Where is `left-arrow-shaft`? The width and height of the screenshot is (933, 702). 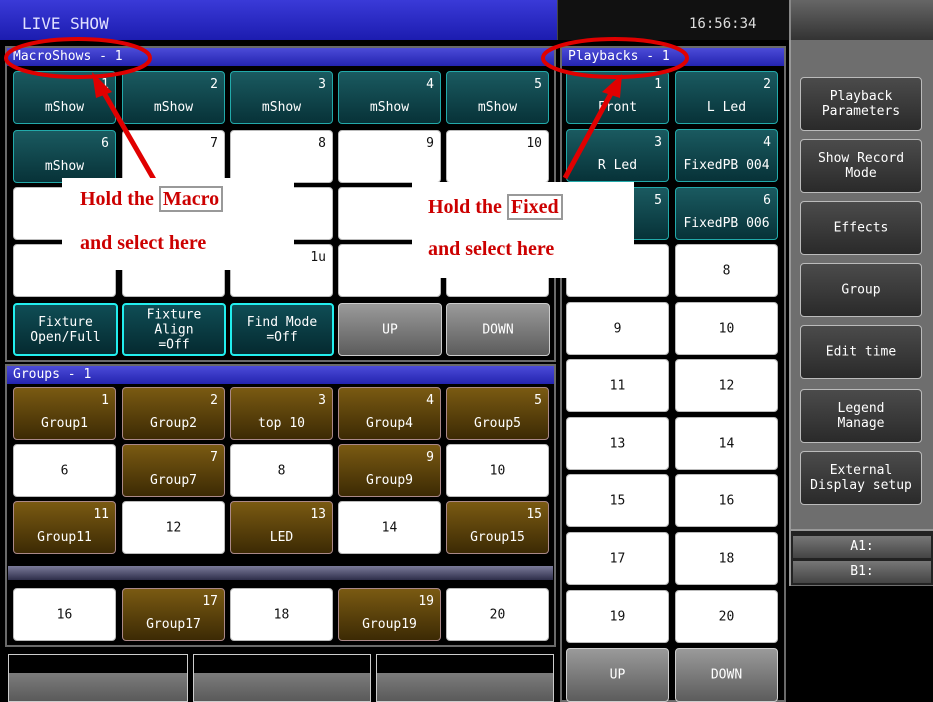 left-arrow-shaft is located at coordinates (130, 138).